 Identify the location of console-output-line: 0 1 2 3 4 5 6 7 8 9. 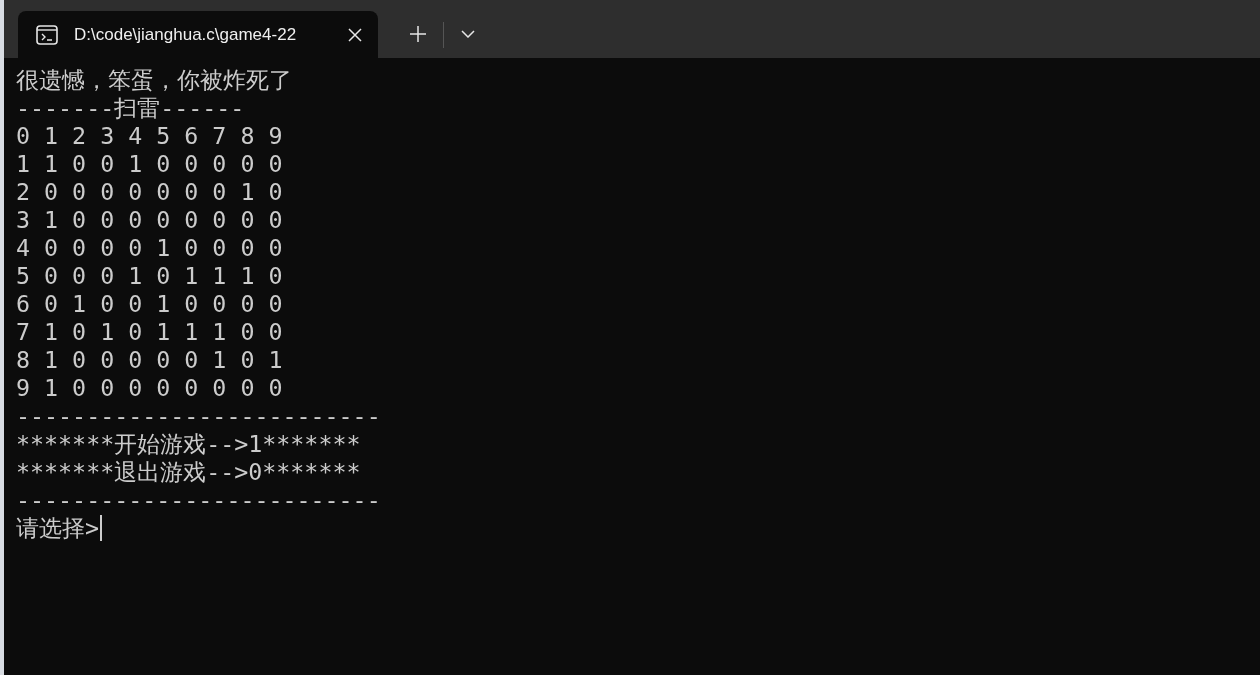
(150, 136).